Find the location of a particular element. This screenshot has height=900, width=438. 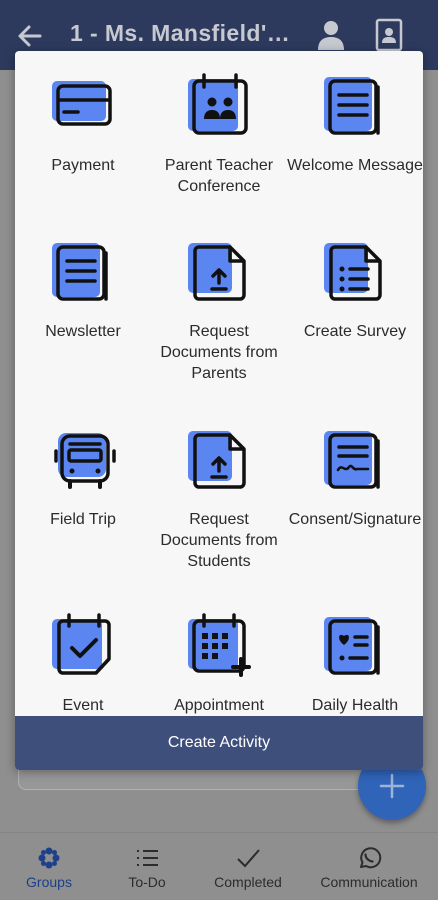

nav-label: Communication is located at coordinates (369, 882).